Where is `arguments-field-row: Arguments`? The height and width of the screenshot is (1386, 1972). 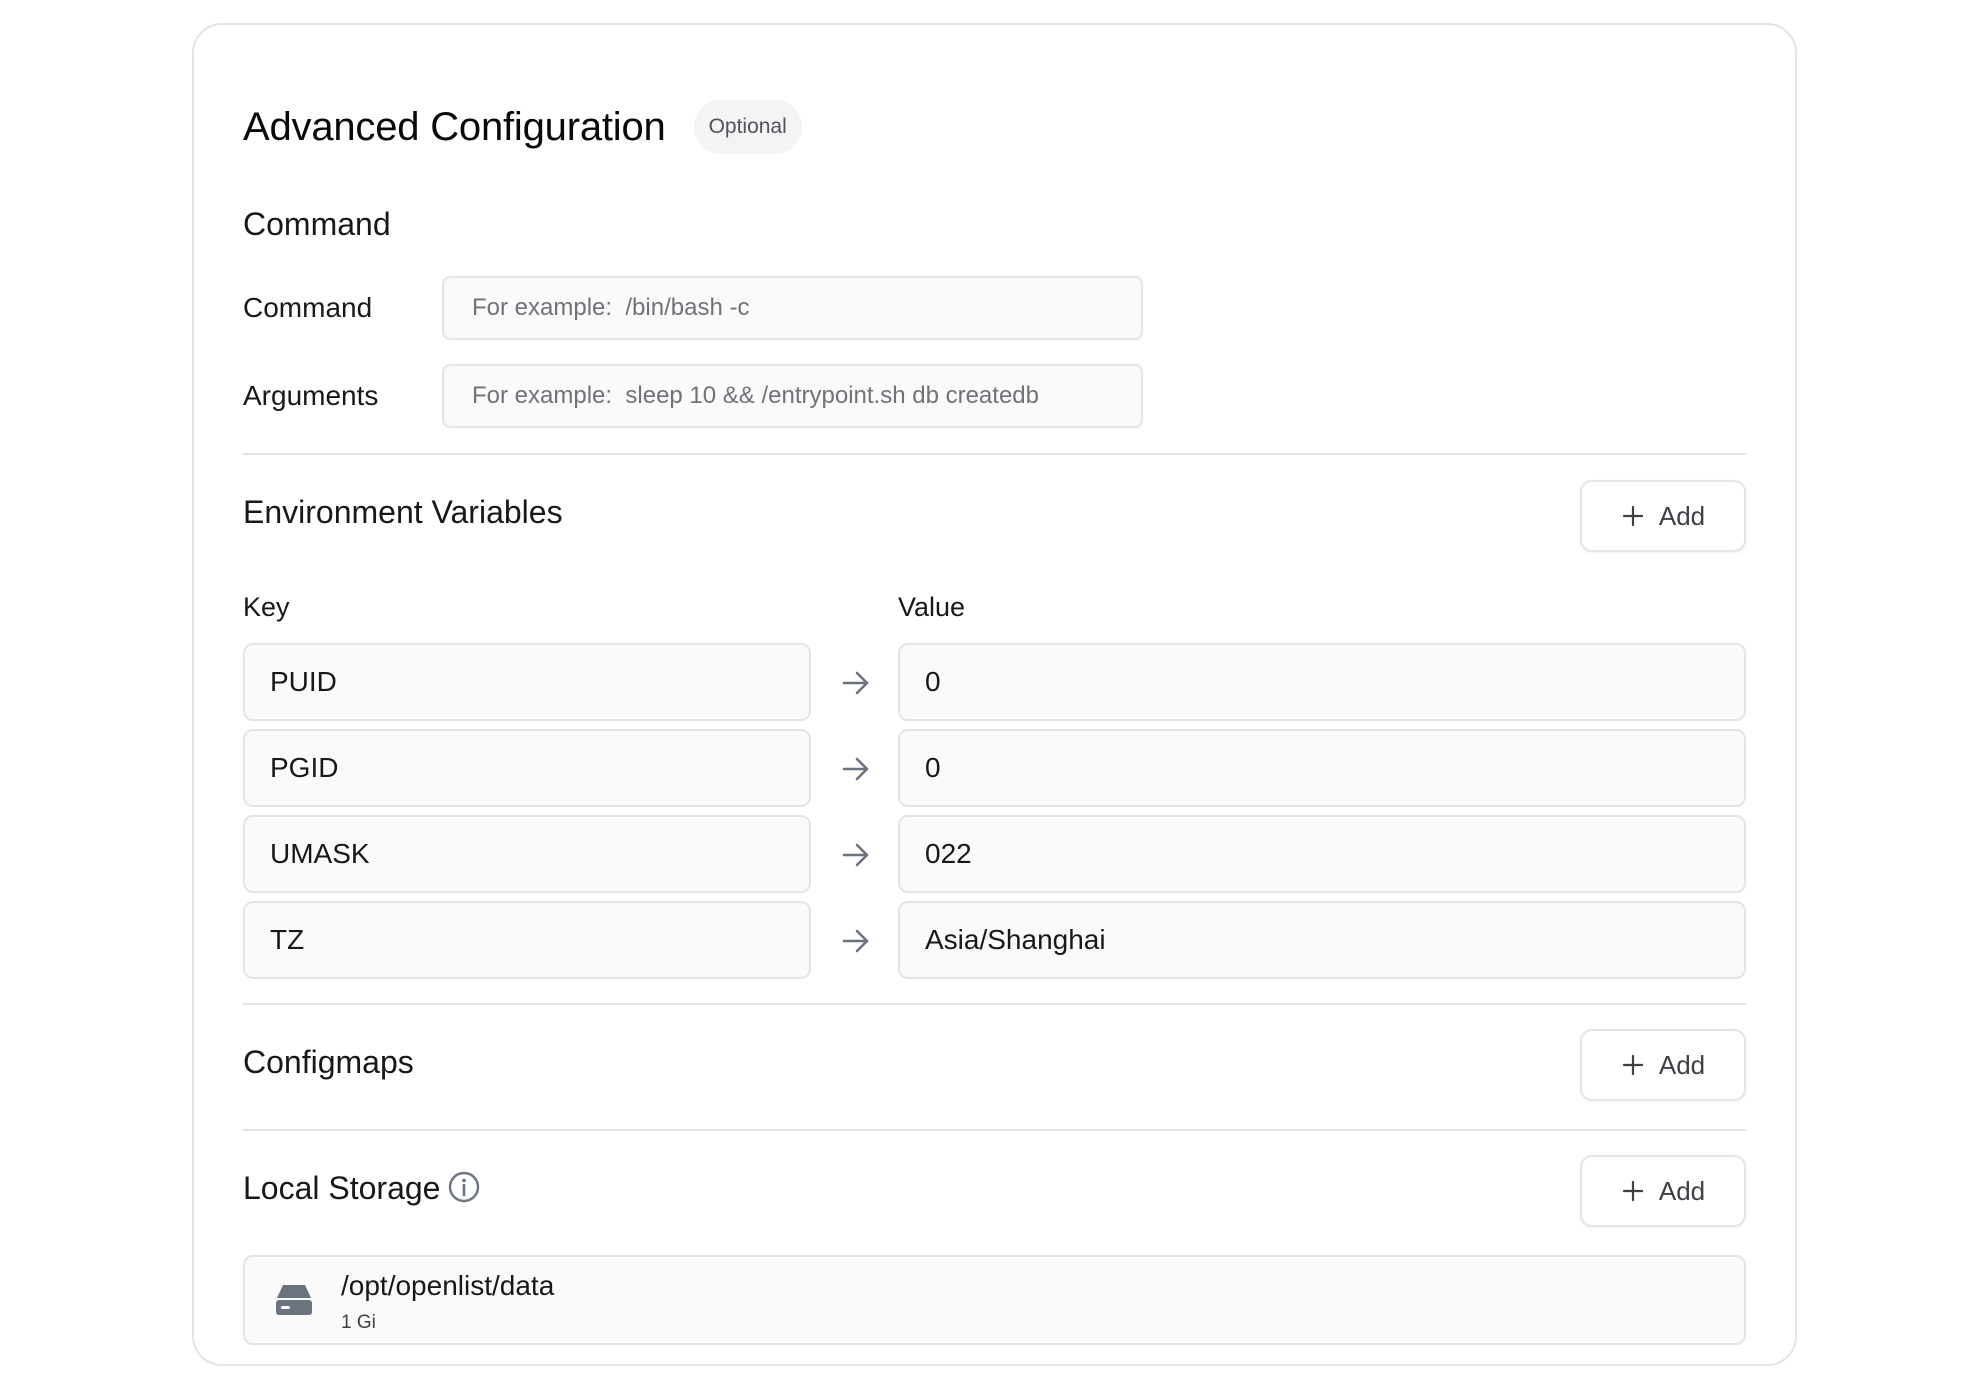 arguments-field-row: Arguments is located at coordinates (693, 396).